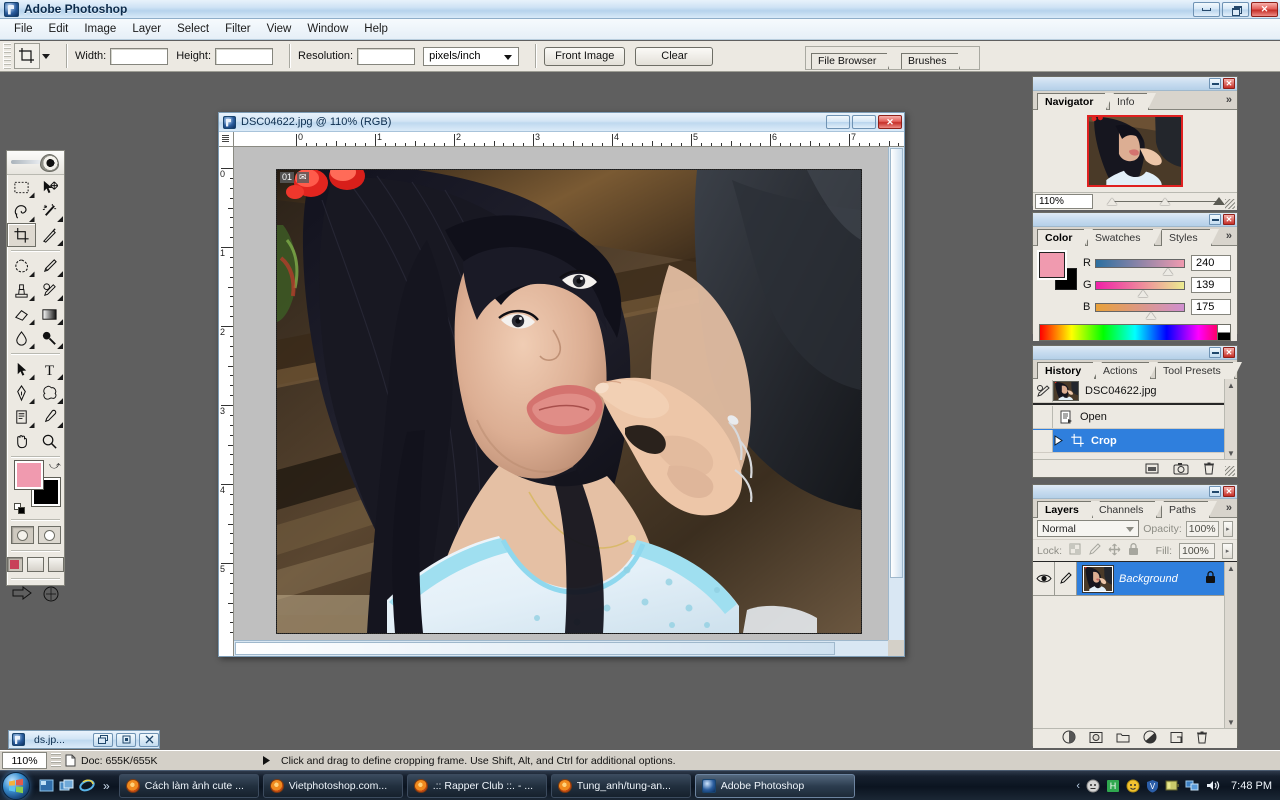  I want to click on eraser-tool, so click(21, 314).